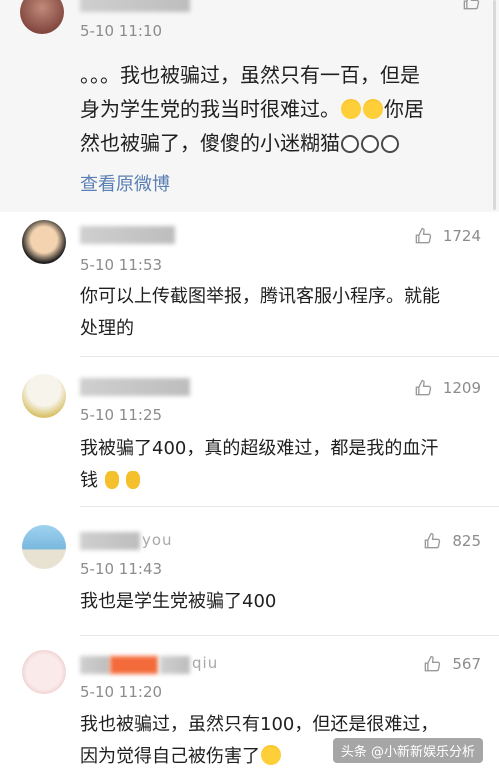  What do you see at coordinates (461, 388) in the screenshot?
I see `like-count: 1209` at bounding box center [461, 388].